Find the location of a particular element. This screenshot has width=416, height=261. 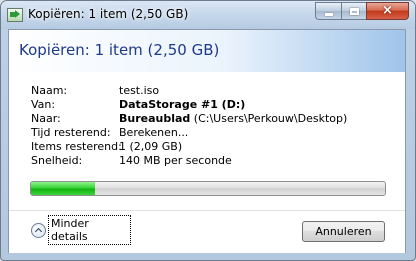

close-icon: × is located at coordinates (387, 10).